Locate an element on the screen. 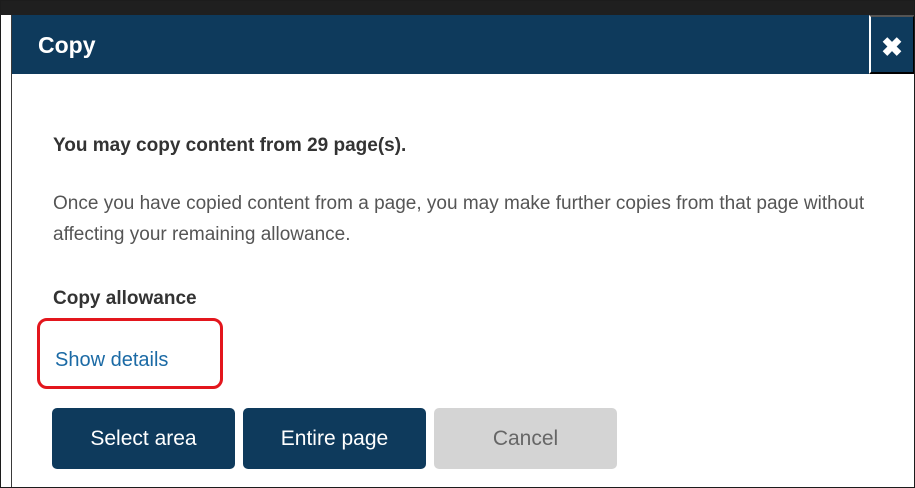 The image size is (915, 488). close-icon: ✖ is located at coordinates (892, 47).